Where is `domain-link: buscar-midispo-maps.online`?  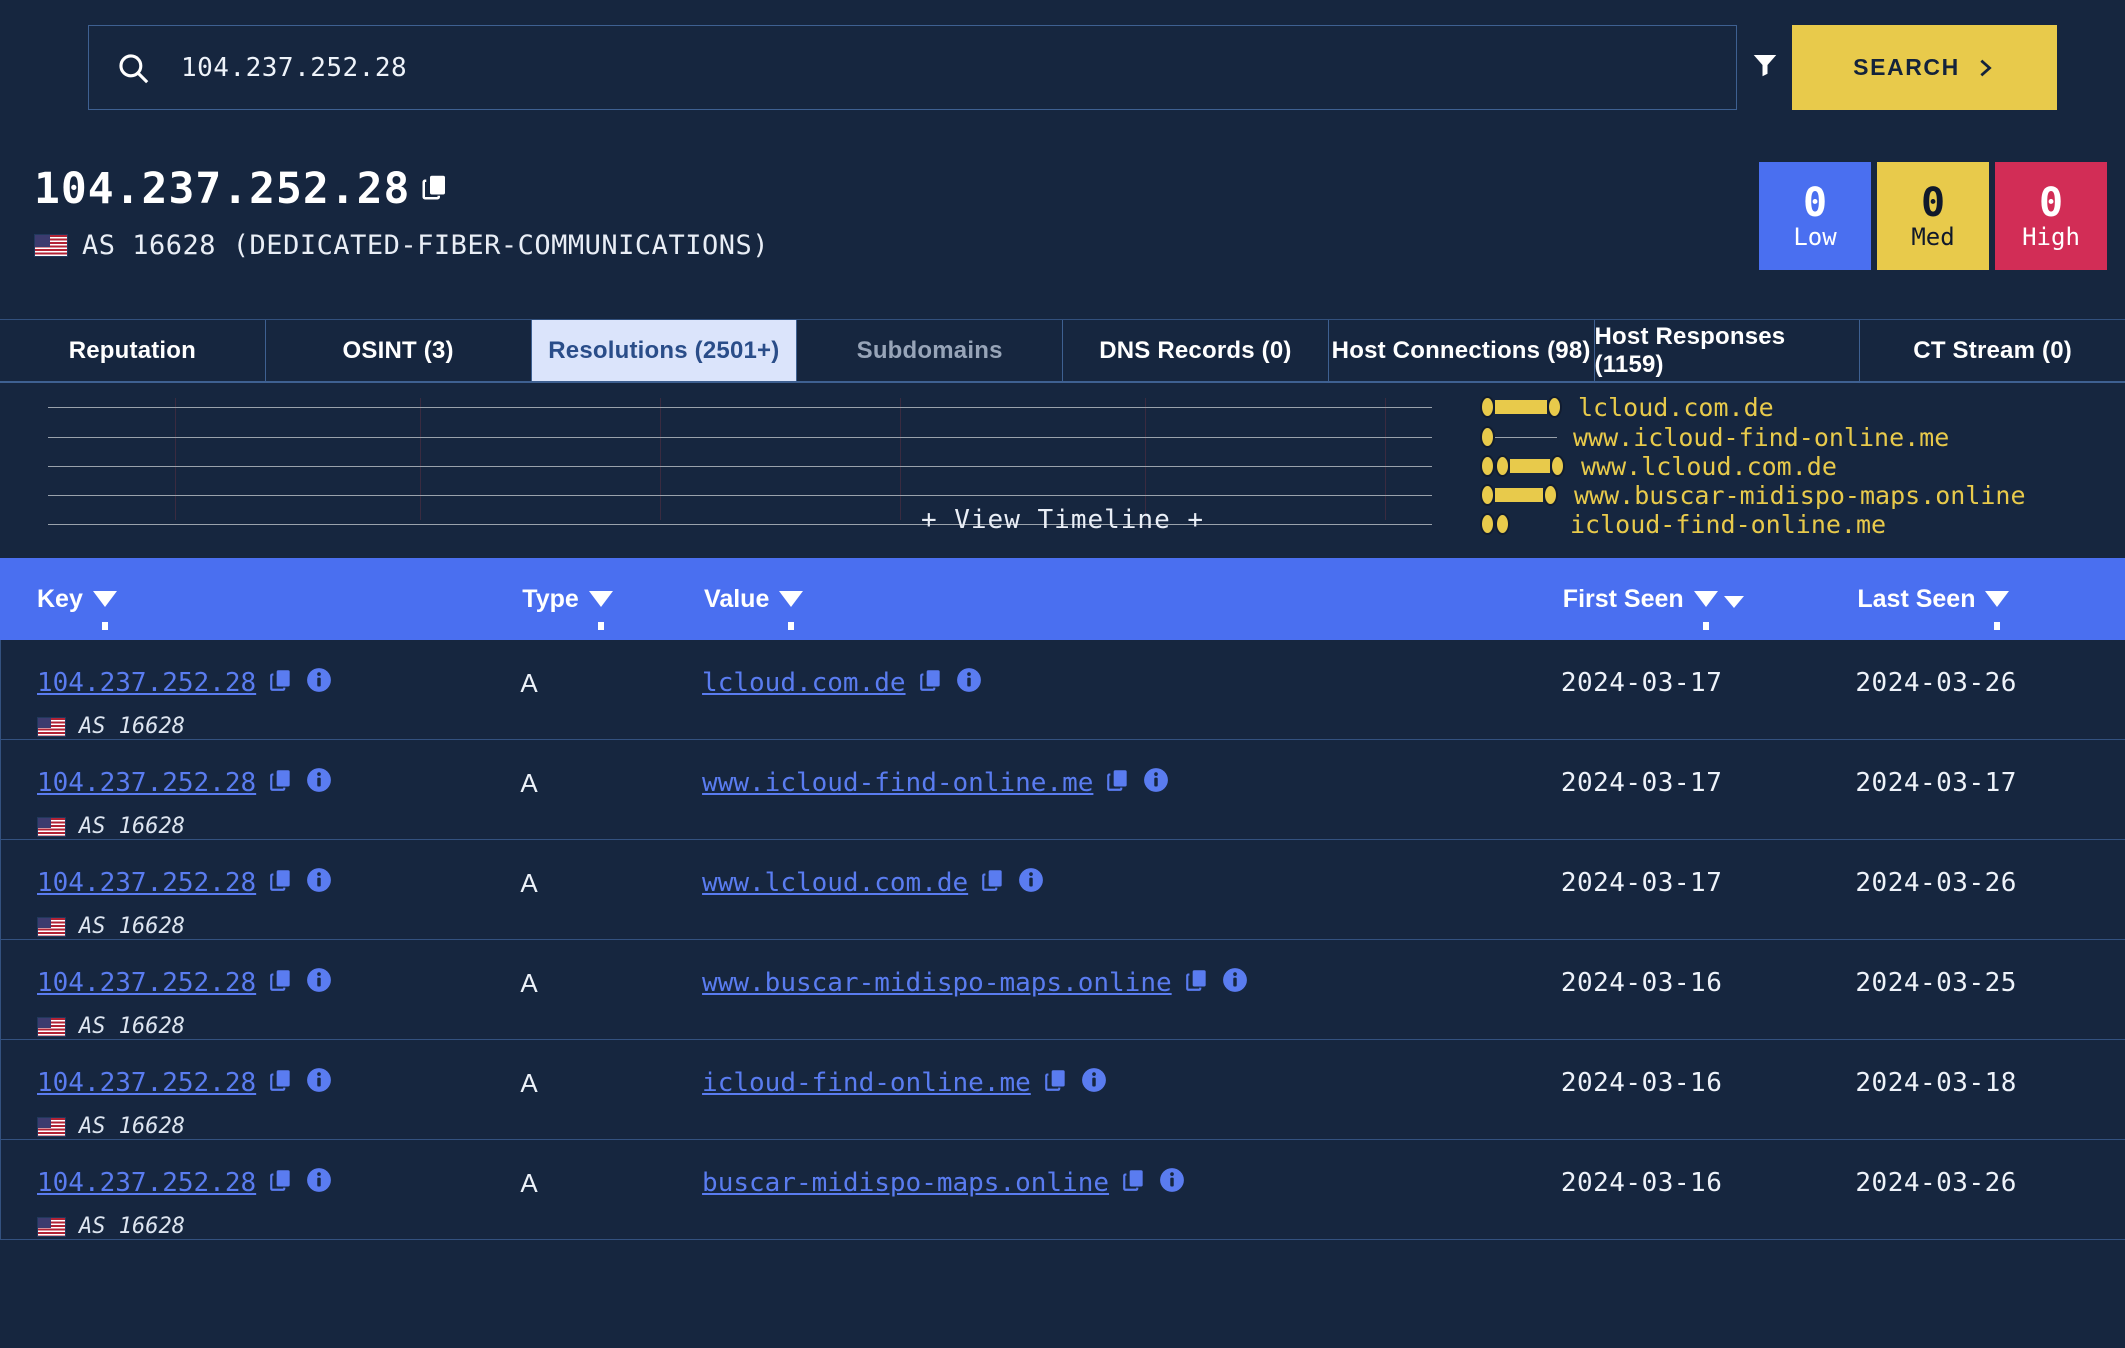 domain-link: buscar-midispo-maps.online is located at coordinates (905, 1183).